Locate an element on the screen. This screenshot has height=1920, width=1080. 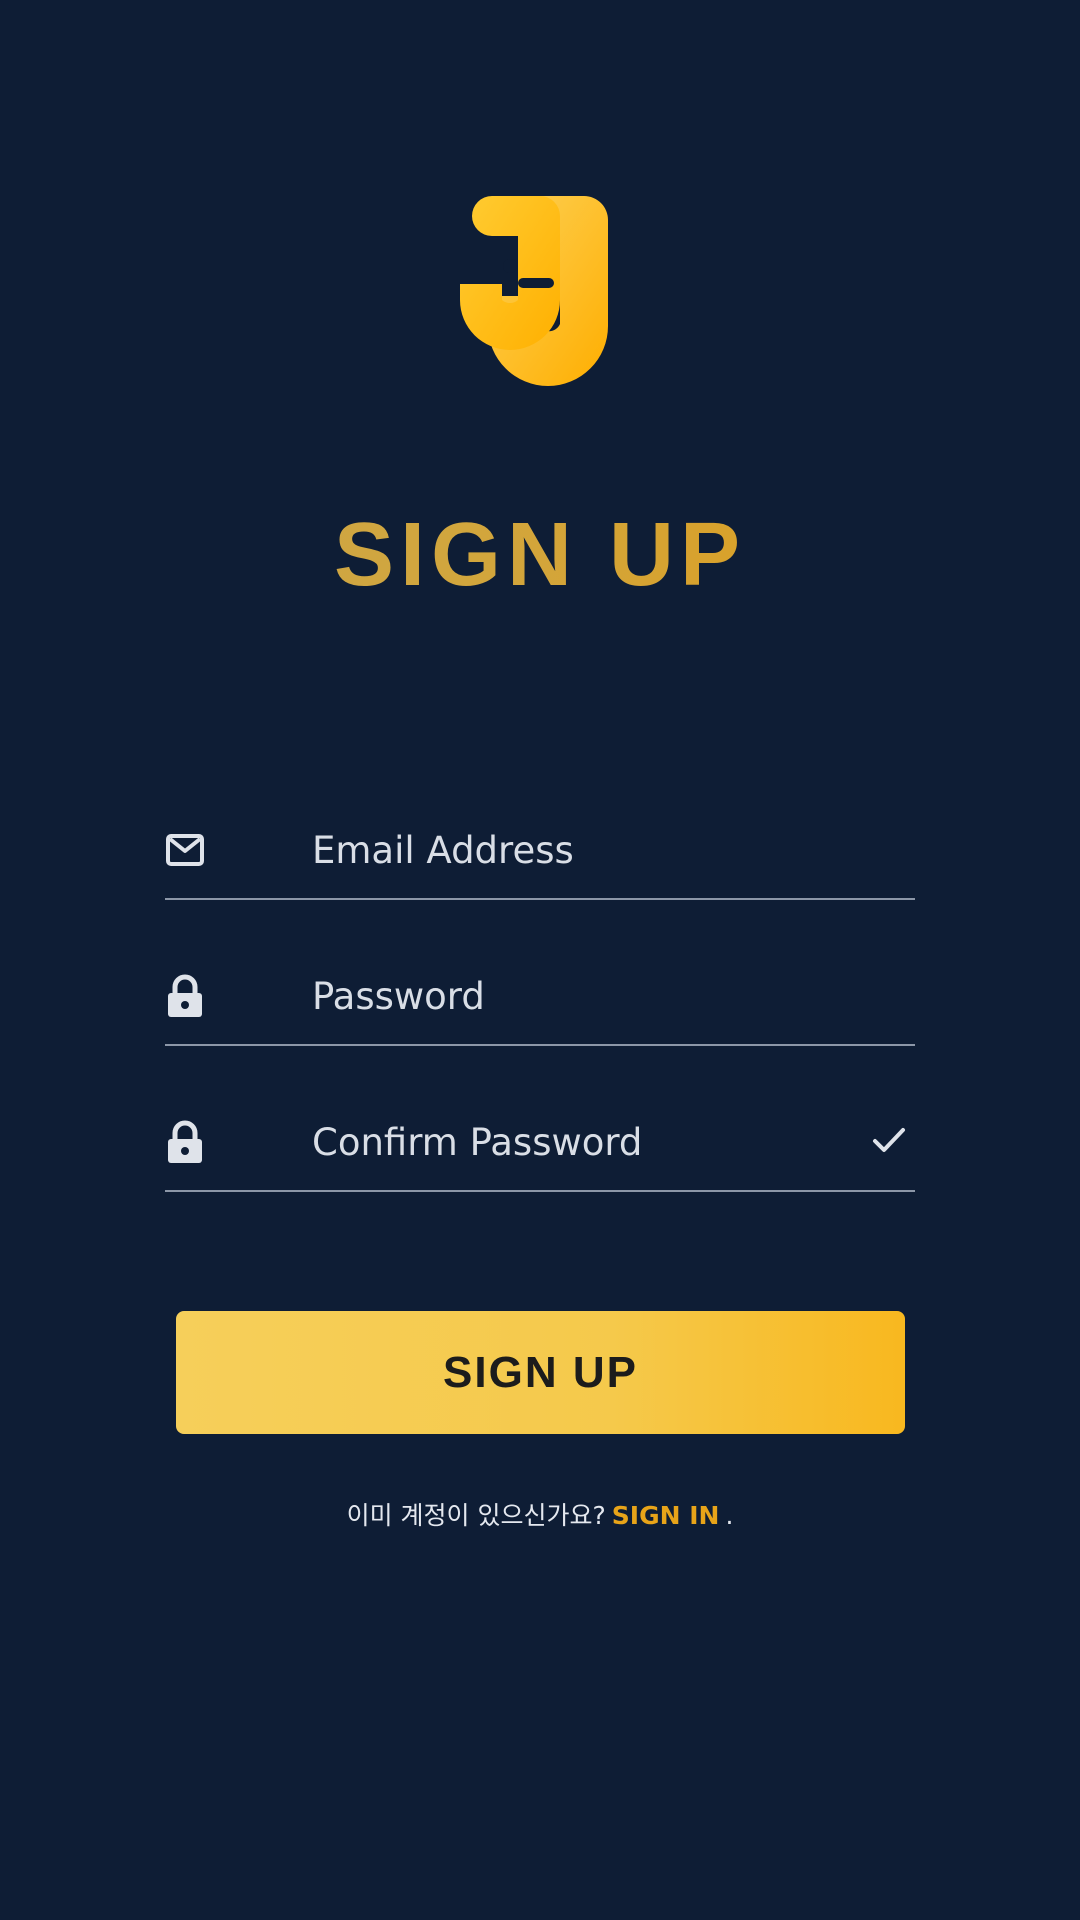
password-field is located at coordinates (540, 996).